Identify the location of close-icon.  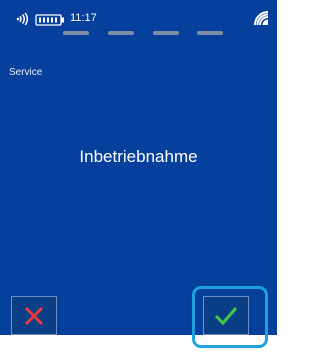
(34, 316).